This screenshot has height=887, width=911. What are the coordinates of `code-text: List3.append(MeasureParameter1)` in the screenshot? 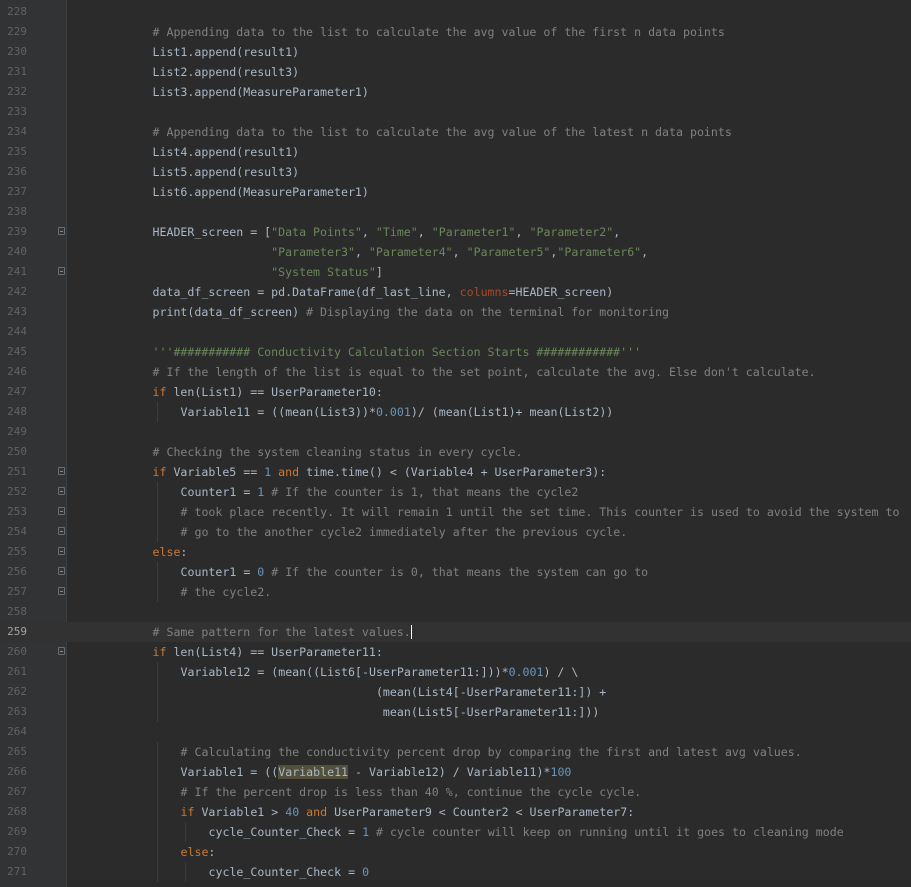 It's located at (261, 92).